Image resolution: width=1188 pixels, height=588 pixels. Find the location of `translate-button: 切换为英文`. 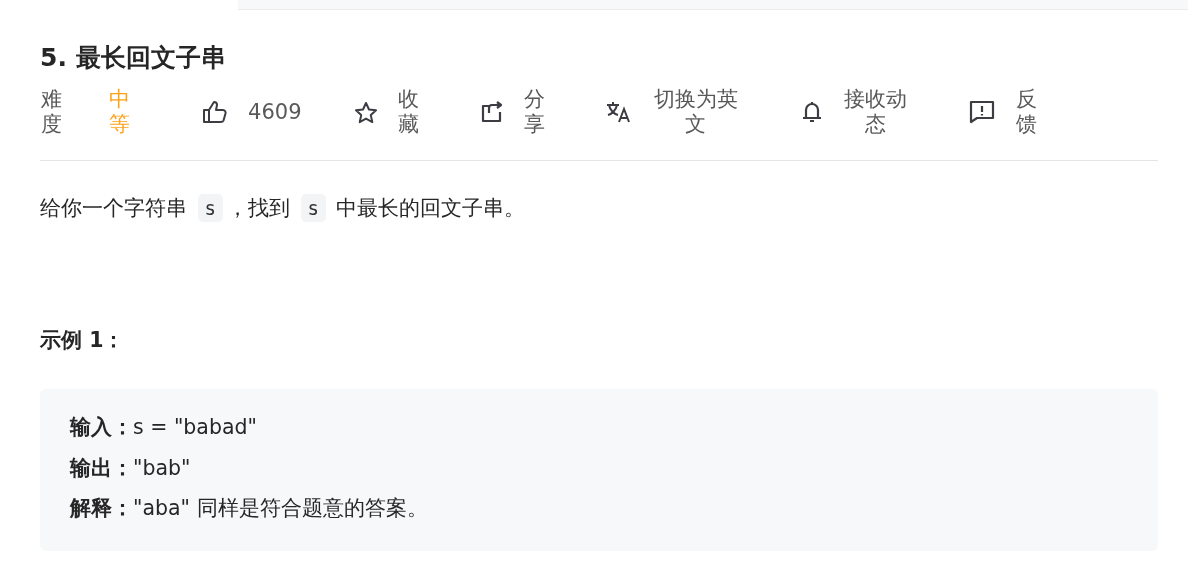

translate-button: 切换为英文 is located at coordinates (672, 112).